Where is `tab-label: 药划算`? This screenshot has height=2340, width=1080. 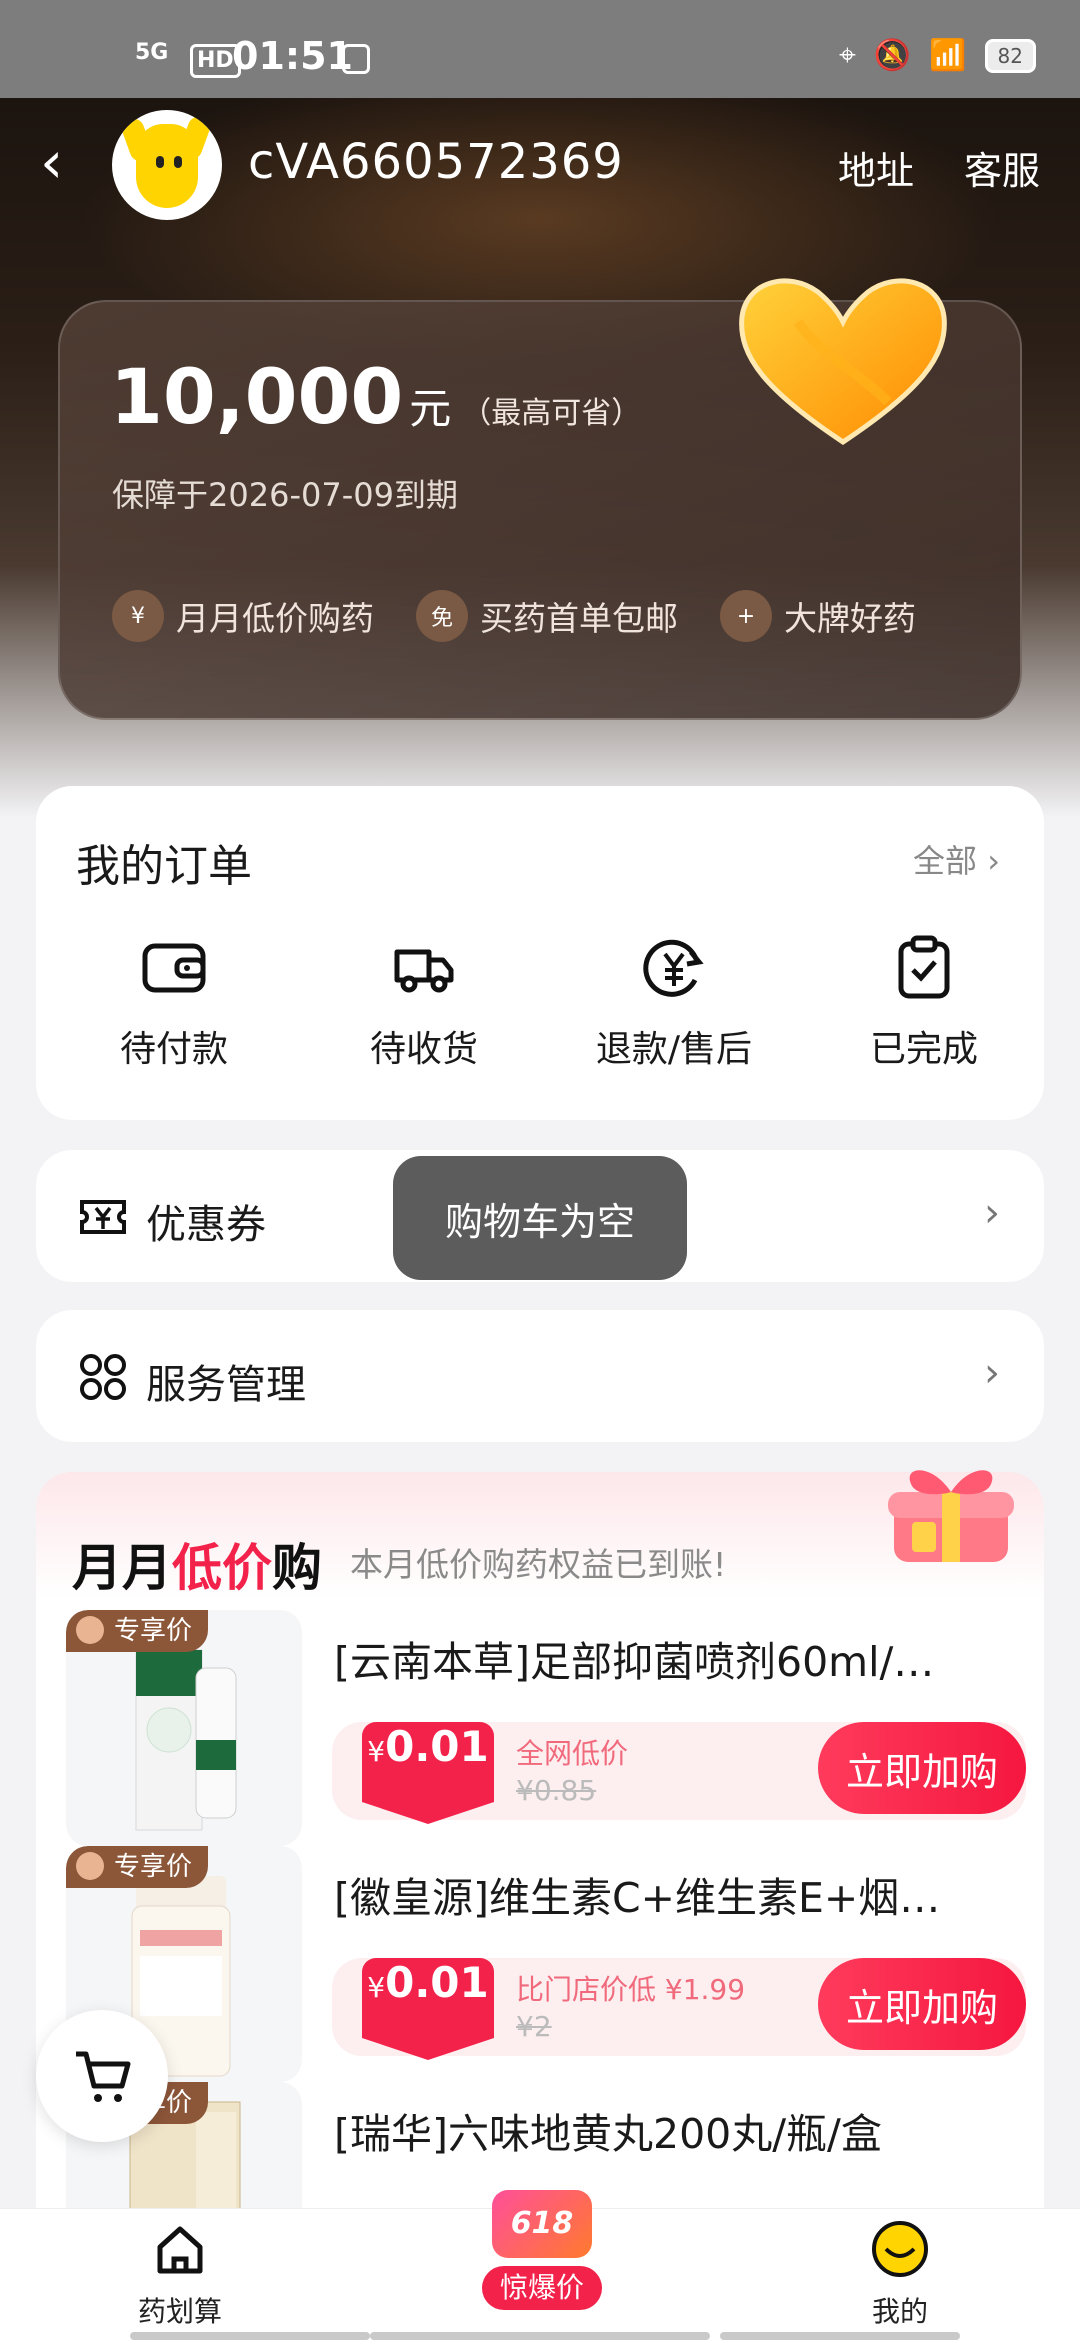
tab-label: 药划算 is located at coordinates (179, 2311).